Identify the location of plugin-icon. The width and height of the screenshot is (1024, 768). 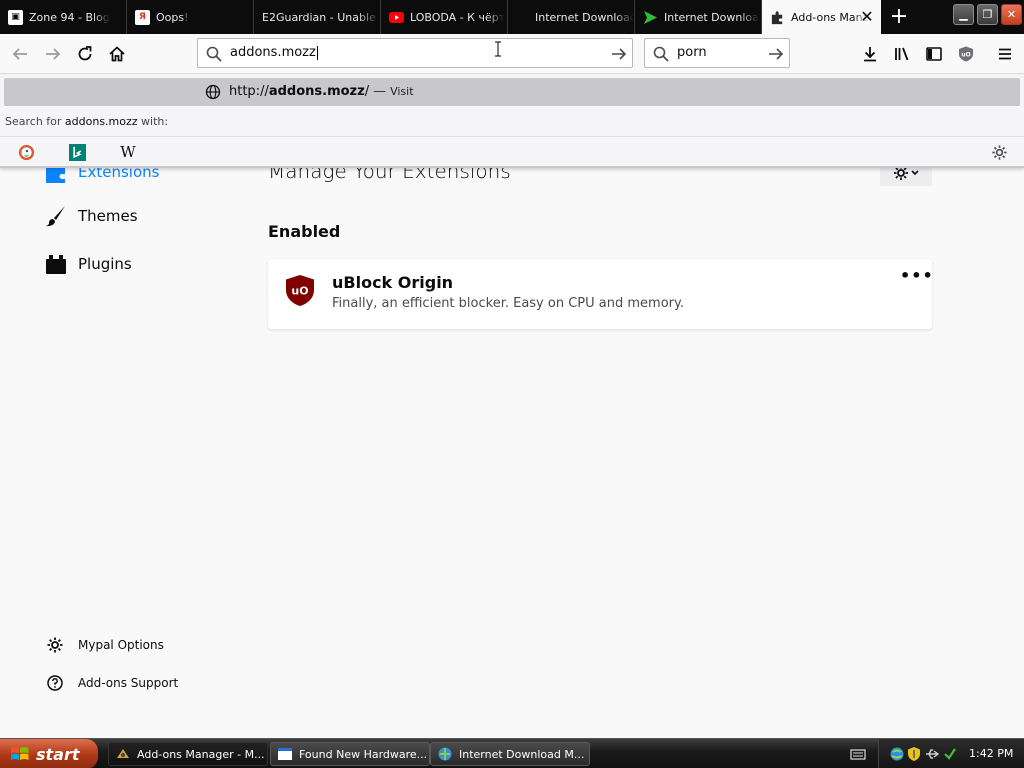
(56, 264).